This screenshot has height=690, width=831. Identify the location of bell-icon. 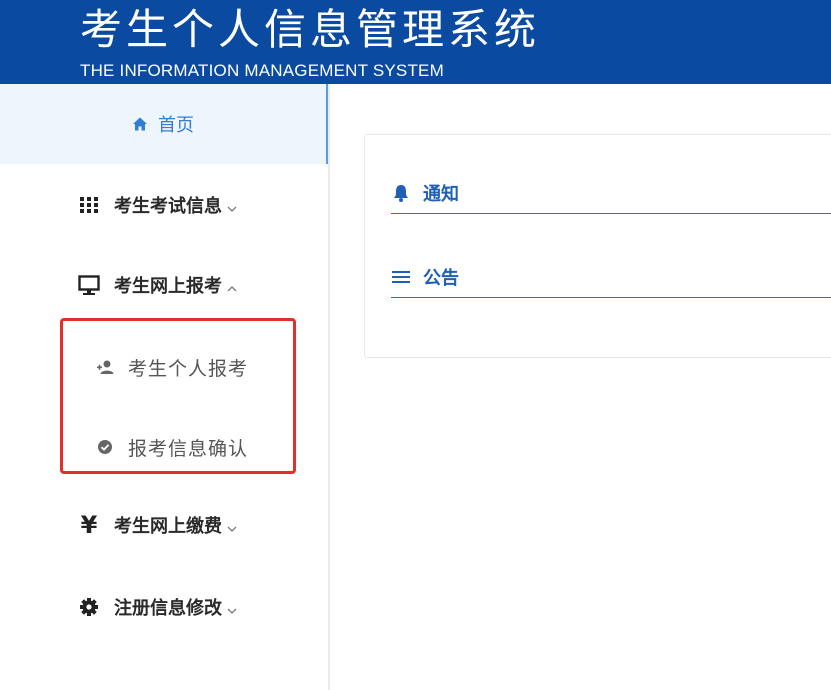
(401, 193).